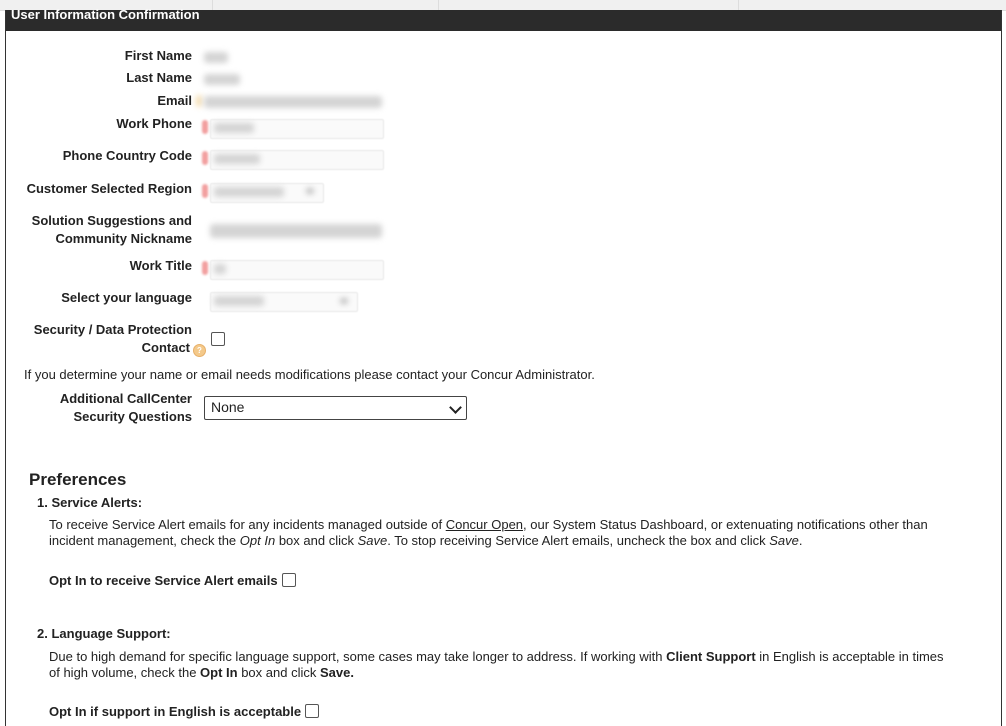 This screenshot has width=1006, height=726. Describe the element at coordinates (99, 103) in the screenshot. I see `email-row: Email` at that location.